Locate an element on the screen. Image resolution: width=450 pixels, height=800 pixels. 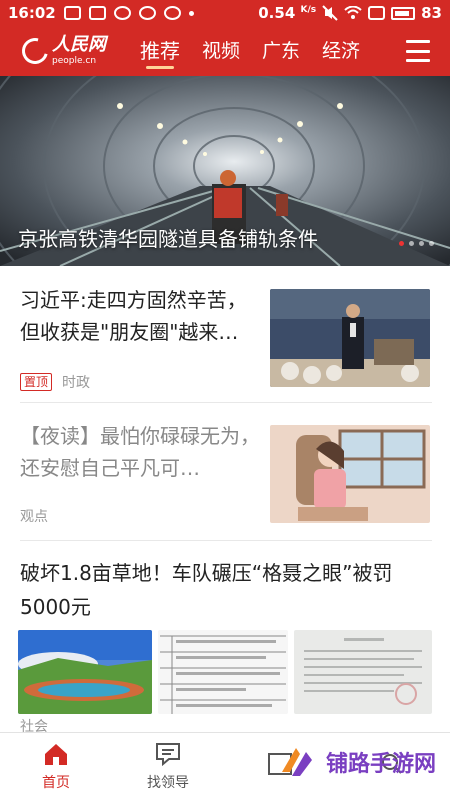
channel-tabs: 推荐 视频 广东 经济 is located at coordinates (250, 51).